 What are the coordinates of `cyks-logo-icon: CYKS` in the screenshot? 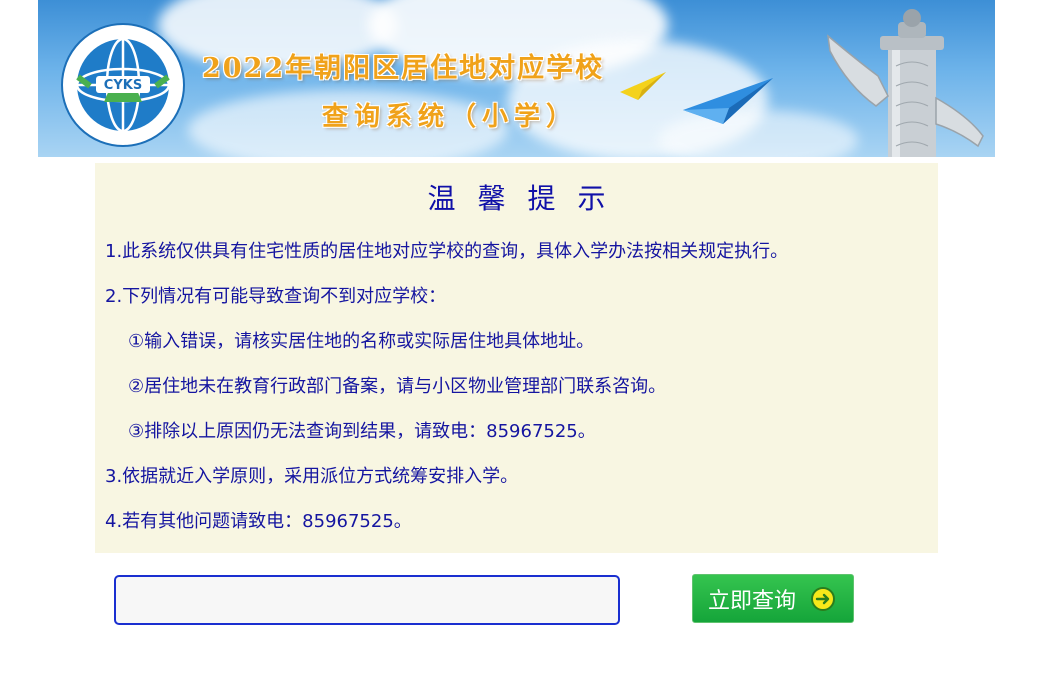 It's located at (123, 85).